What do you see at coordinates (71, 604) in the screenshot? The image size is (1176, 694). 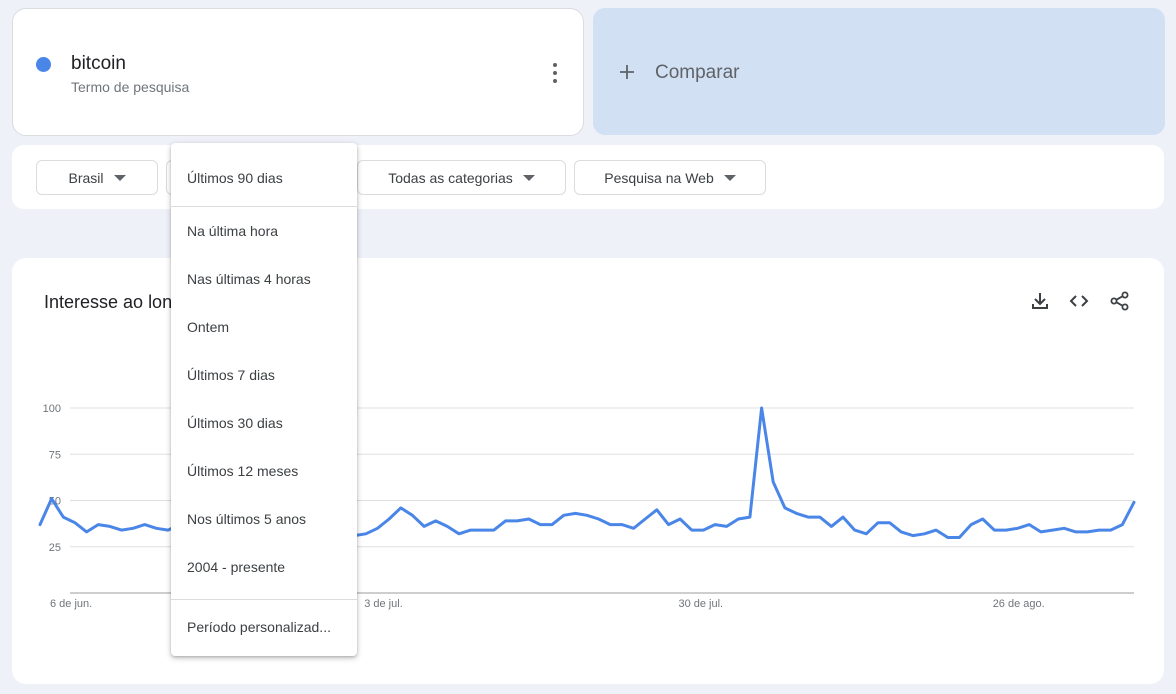 I see `x-tick-label: 6 de jun.` at bounding box center [71, 604].